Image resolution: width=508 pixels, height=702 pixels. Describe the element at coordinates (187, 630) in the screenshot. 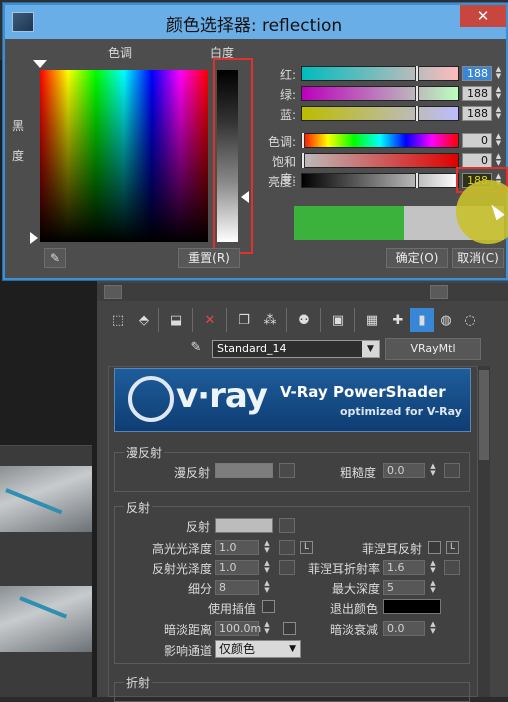

I see `dim-distance-label: 暗淡距离` at that location.